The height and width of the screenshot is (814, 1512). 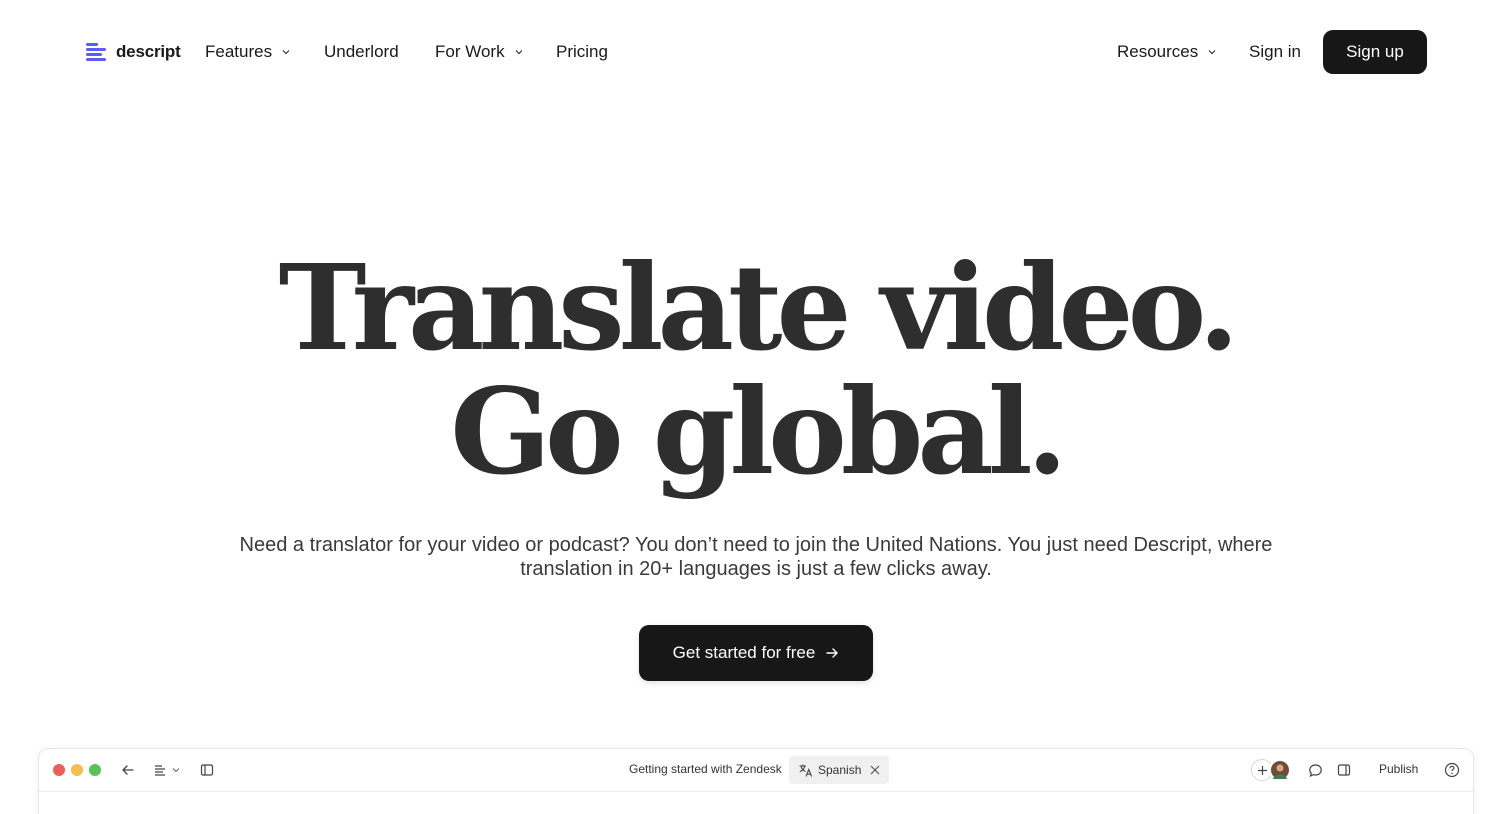 What do you see at coordinates (59, 770) in the screenshot?
I see `window-close-dot` at bounding box center [59, 770].